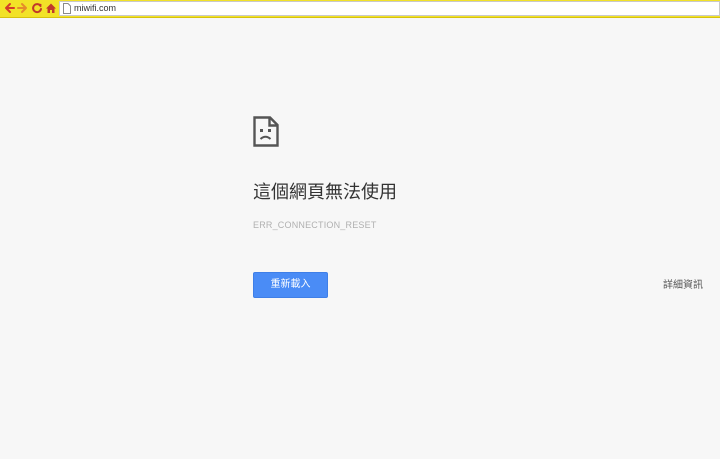  What do you see at coordinates (683, 286) in the screenshot?
I see `details-button: 詳細資訊` at bounding box center [683, 286].